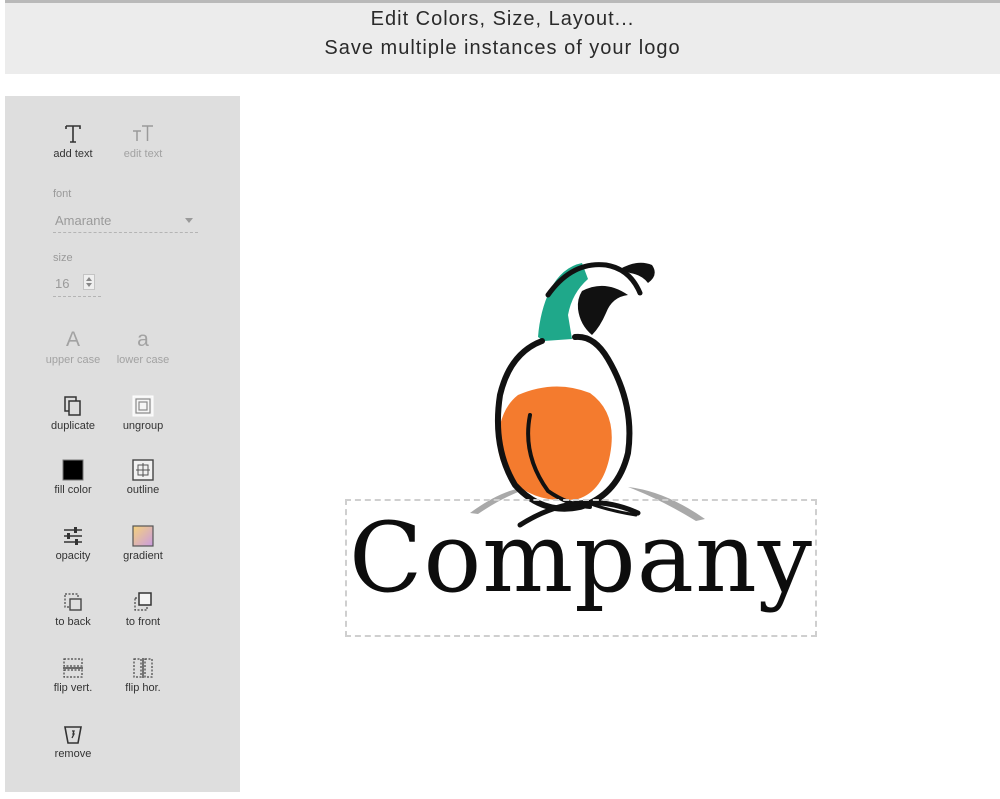 The height and width of the screenshot is (799, 1000). Describe the element at coordinates (143, 601) in the screenshot. I see `bring-front-icon` at that location.